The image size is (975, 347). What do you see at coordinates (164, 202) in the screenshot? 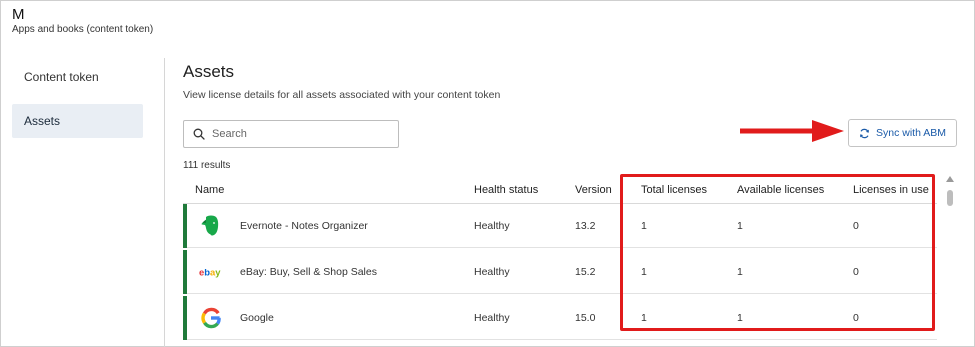
I see `sidebar-divider` at bounding box center [164, 202].